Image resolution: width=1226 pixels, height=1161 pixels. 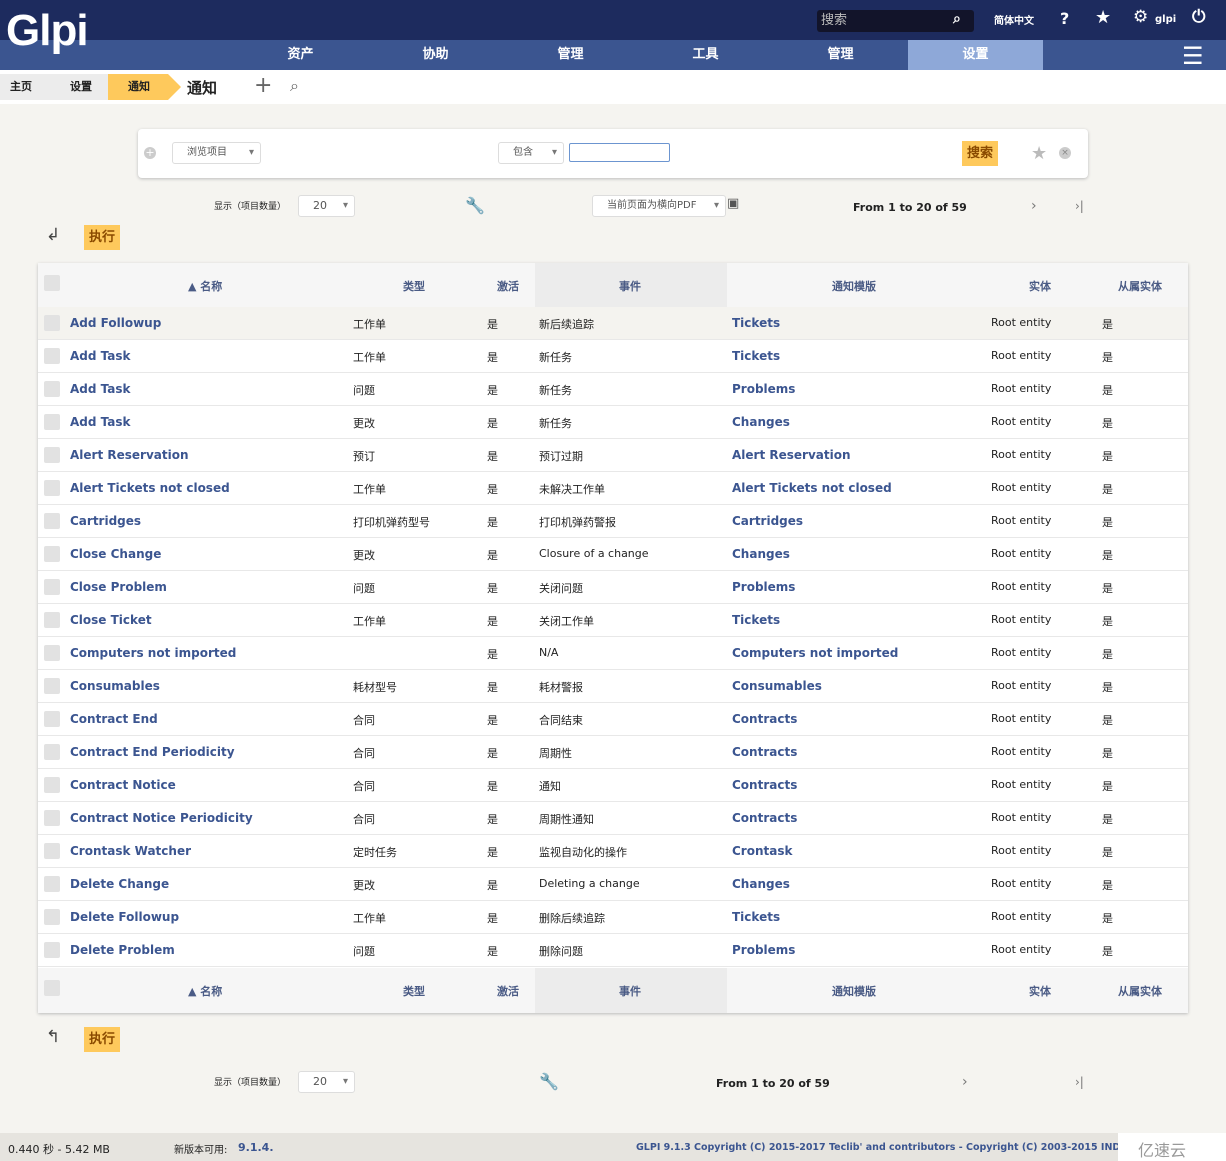 What do you see at coordinates (30, 87) in the screenshot?
I see `breadcrumb-home: 主页` at bounding box center [30, 87].